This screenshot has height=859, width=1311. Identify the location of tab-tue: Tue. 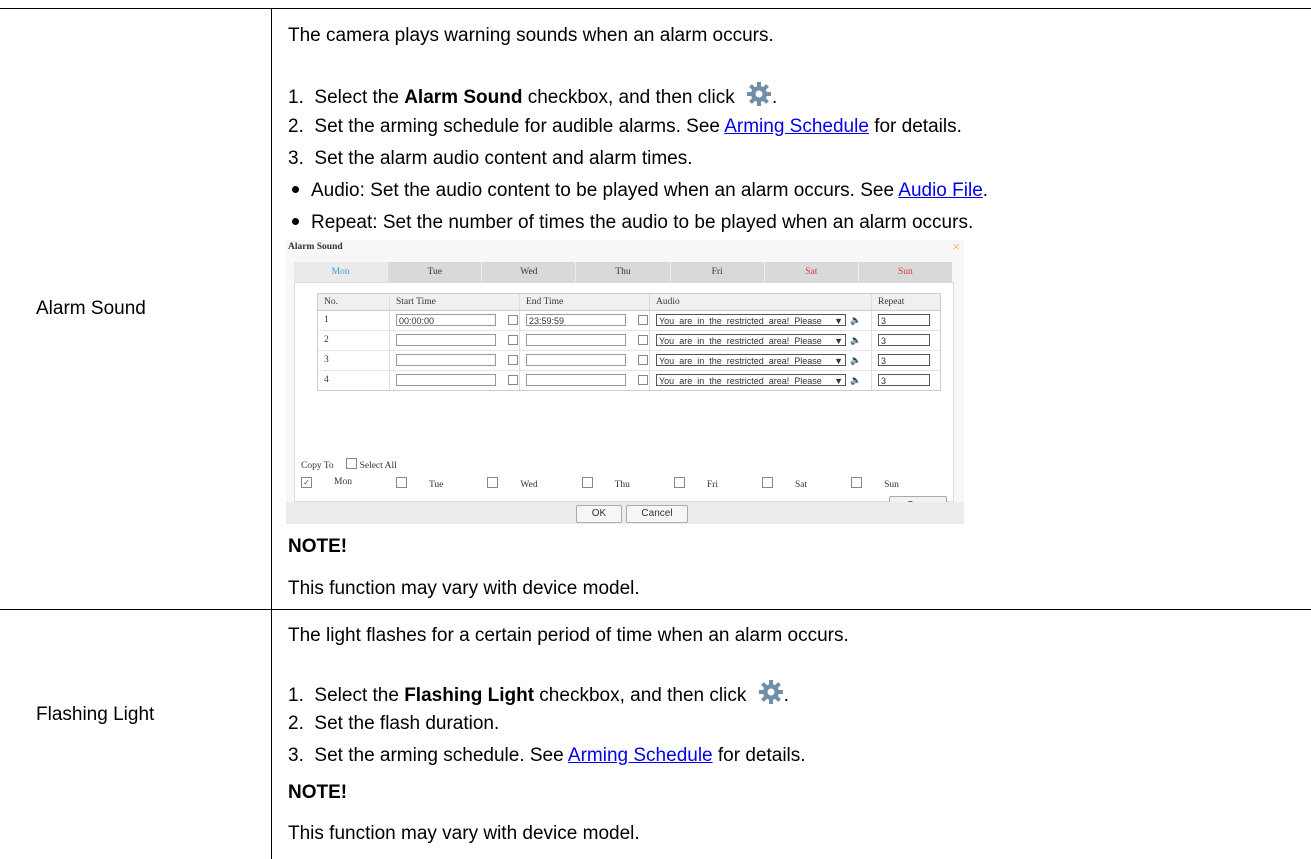
(435, 272).